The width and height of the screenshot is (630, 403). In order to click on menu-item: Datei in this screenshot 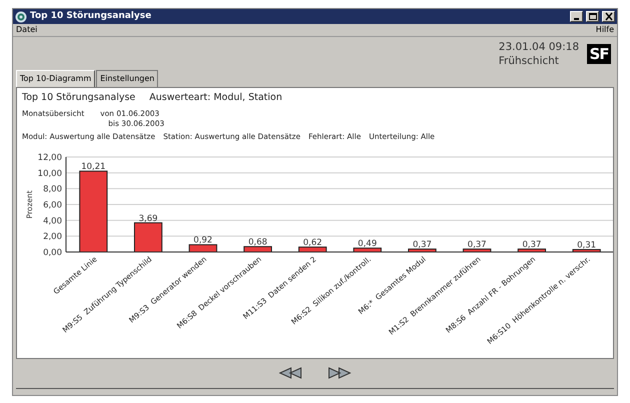, I will do `click(27, 30)`.